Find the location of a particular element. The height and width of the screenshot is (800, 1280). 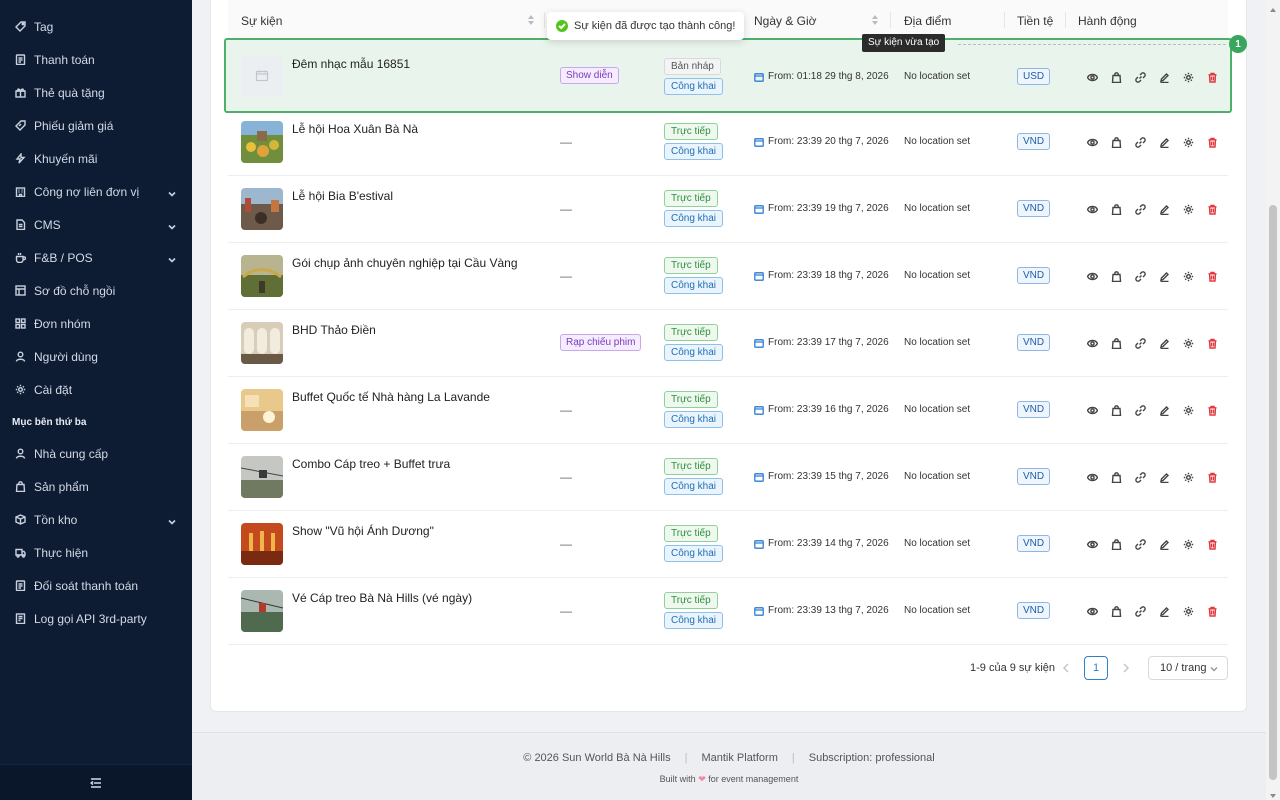

sidebar-item-cms: CMS is located at coordinates (96, 224).